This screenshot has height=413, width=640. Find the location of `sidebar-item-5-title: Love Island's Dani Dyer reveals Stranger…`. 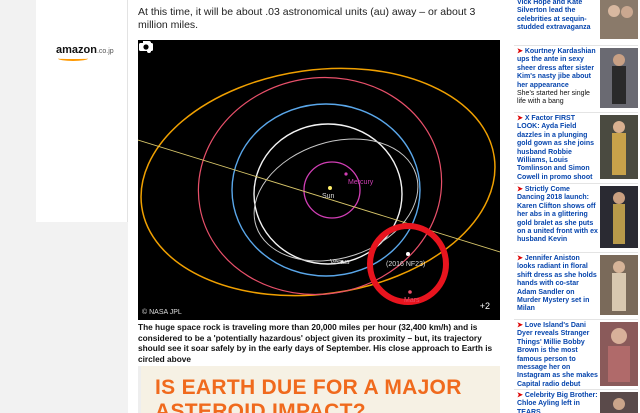

sidebar-item-5-title: Love Island's Dani Dyer reveals Stranger… is located at coordinates (557, 355).